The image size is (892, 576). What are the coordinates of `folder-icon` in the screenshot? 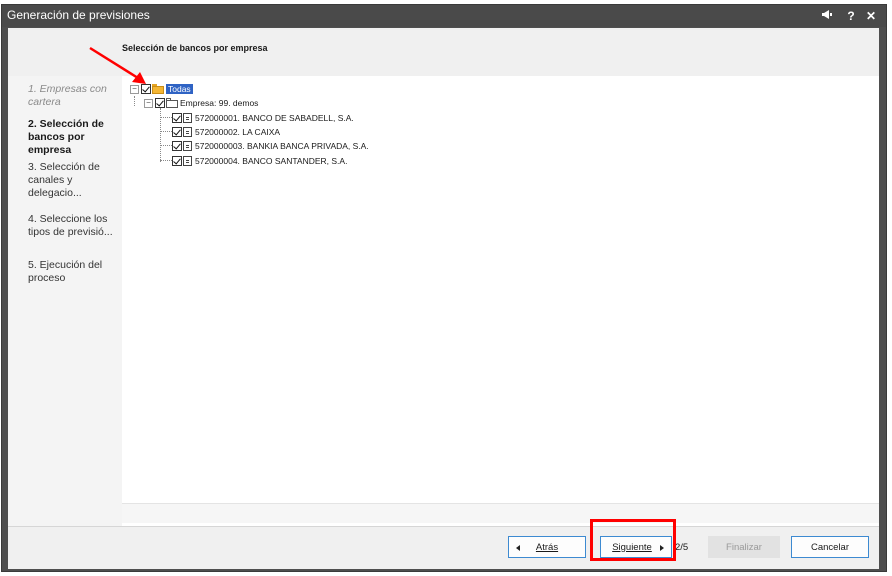 It's located at (172, 103).